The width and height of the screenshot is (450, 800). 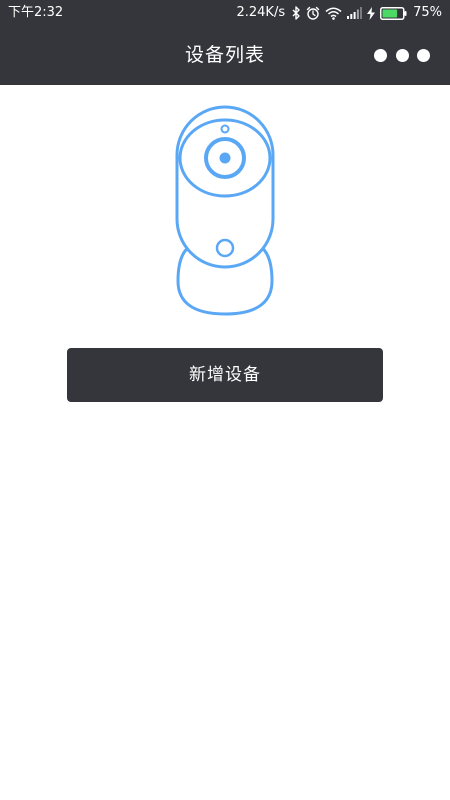 I want to click on status-icons: 2.24K/s 75%, so click(x=339, y=13).